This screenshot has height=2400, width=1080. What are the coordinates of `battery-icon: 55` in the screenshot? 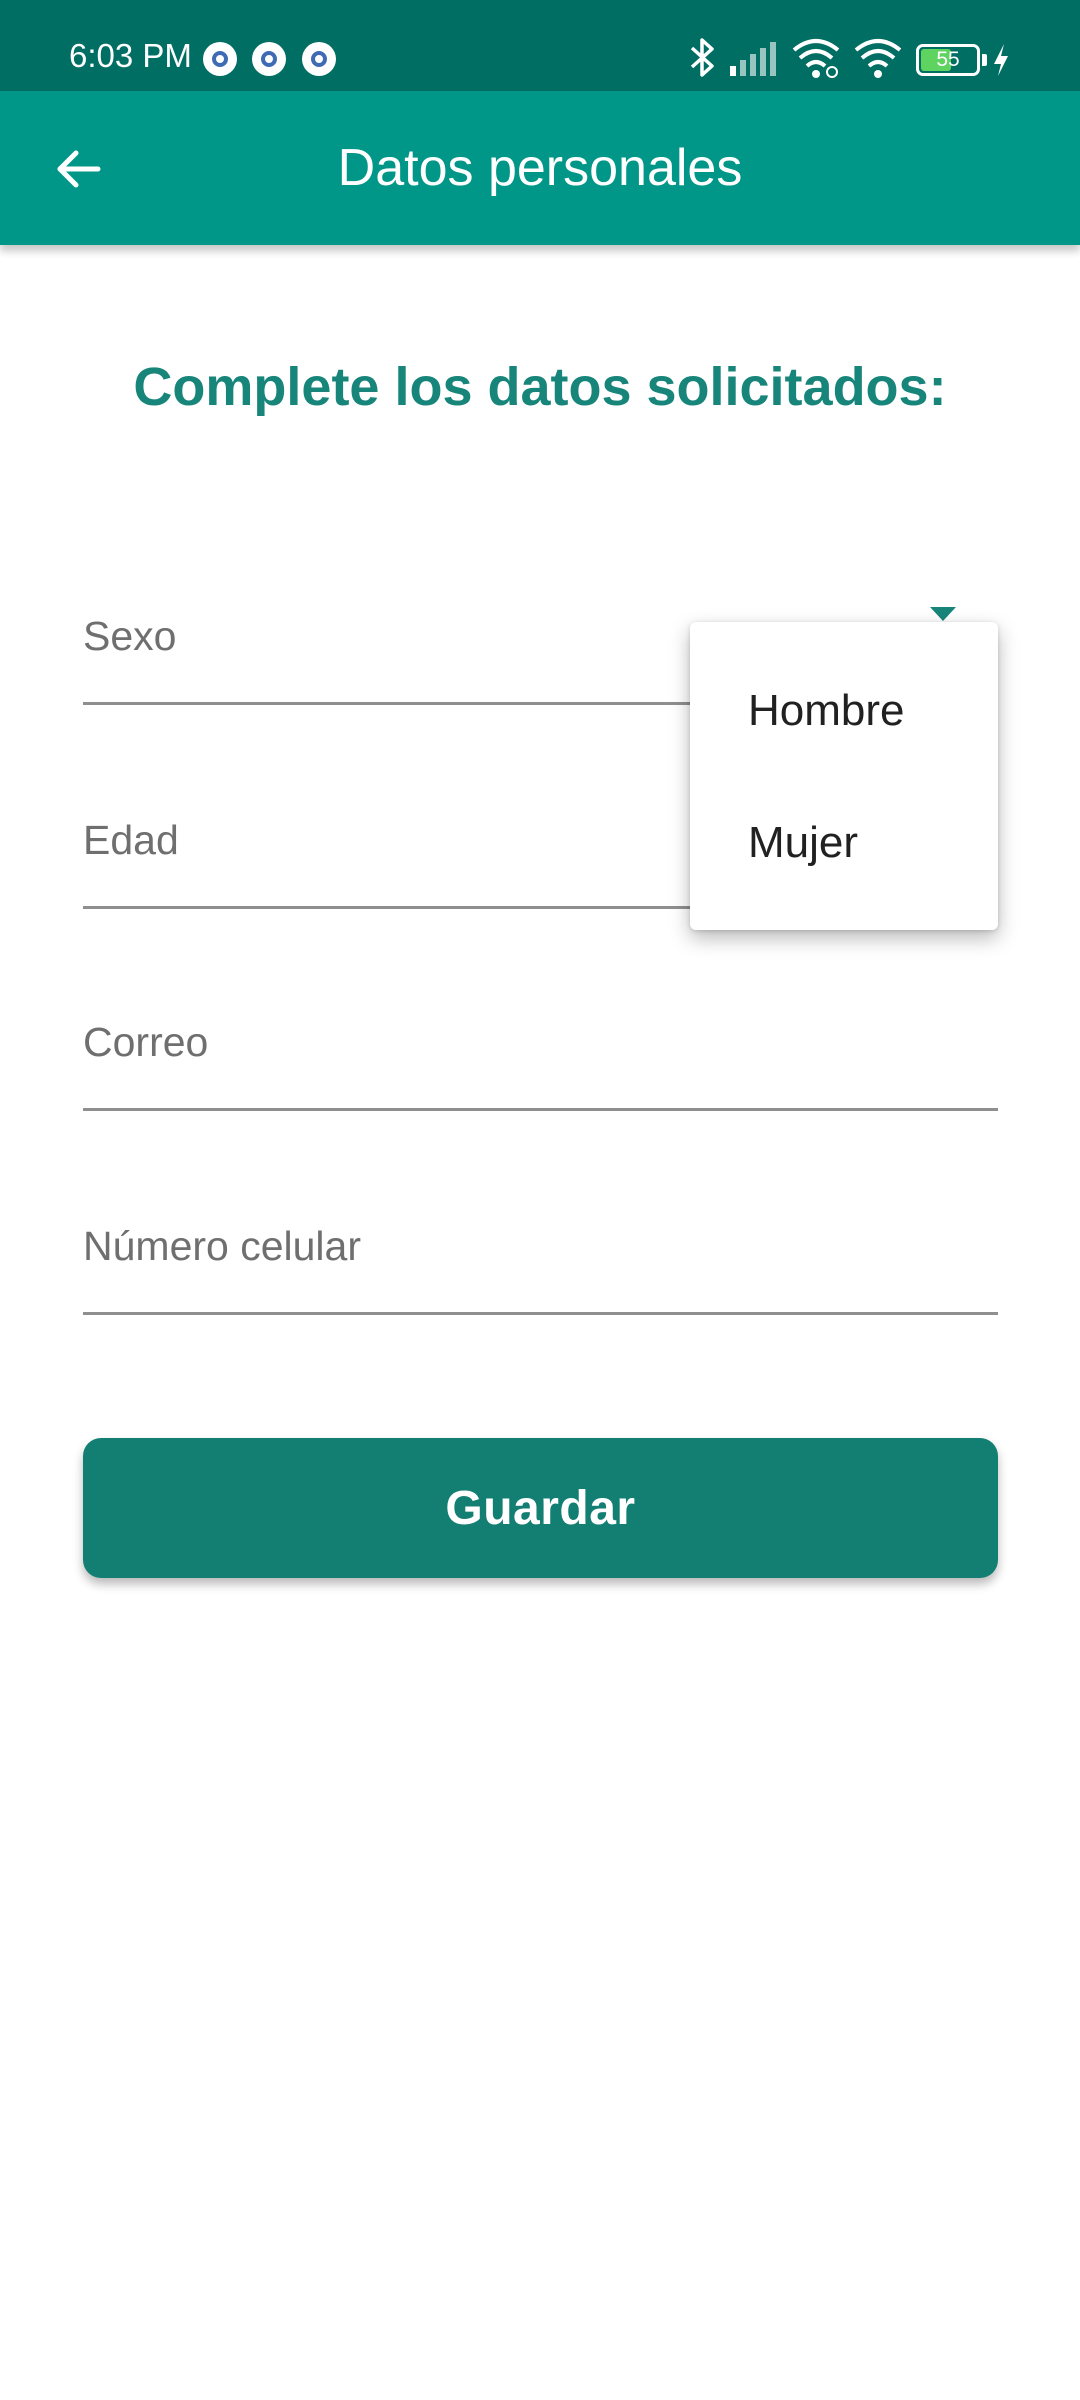 It's located at (948, 60).